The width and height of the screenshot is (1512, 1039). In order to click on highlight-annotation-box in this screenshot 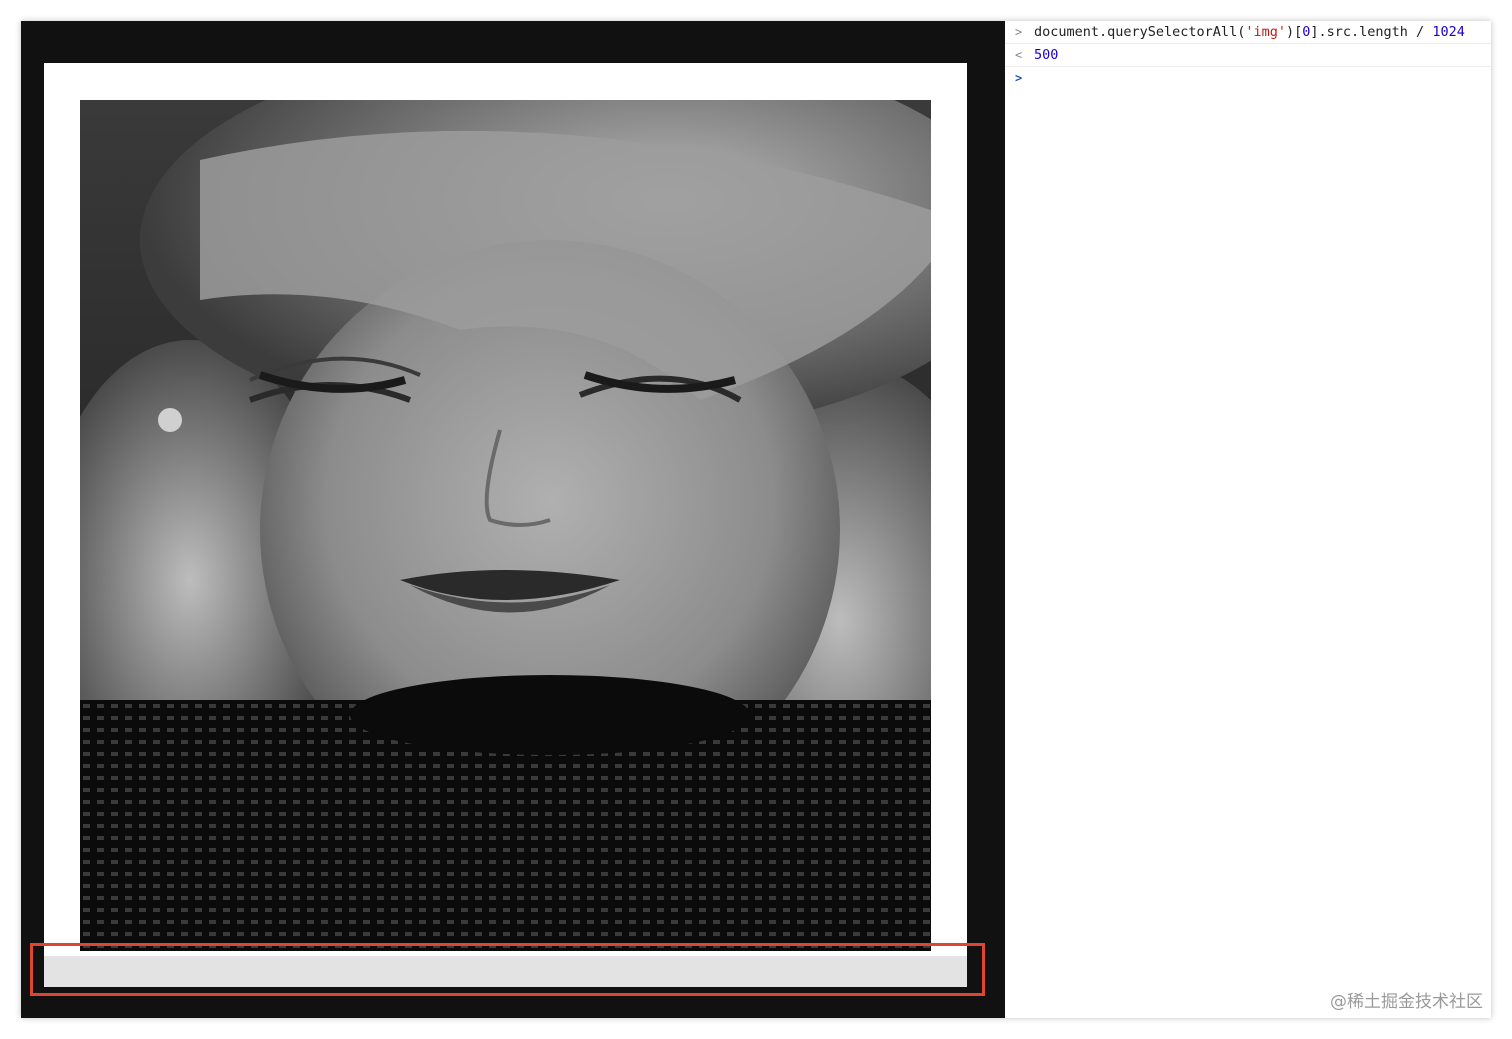, I will do `click(507, 969)`.